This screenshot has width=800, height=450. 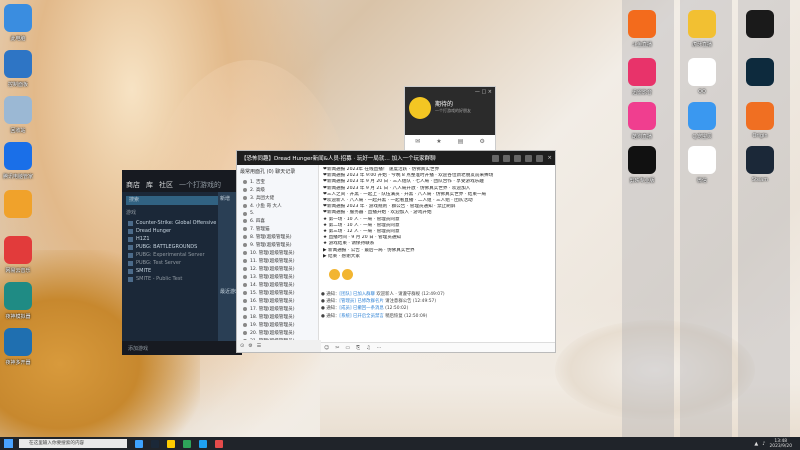 I want to click on task-view-icon, so click(x=139, y=443).